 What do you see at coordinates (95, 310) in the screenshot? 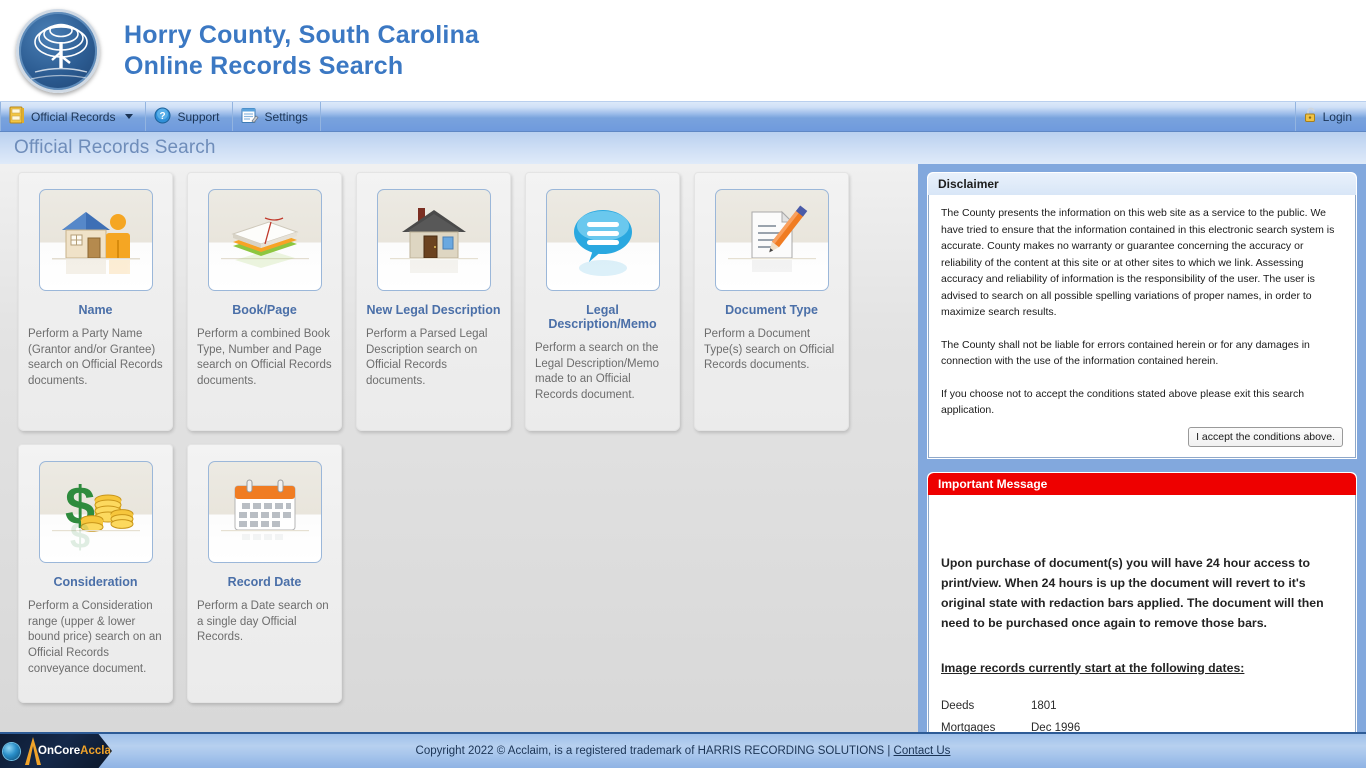
I see `search-card-name-title: Name` at bounding box center [95, 310].